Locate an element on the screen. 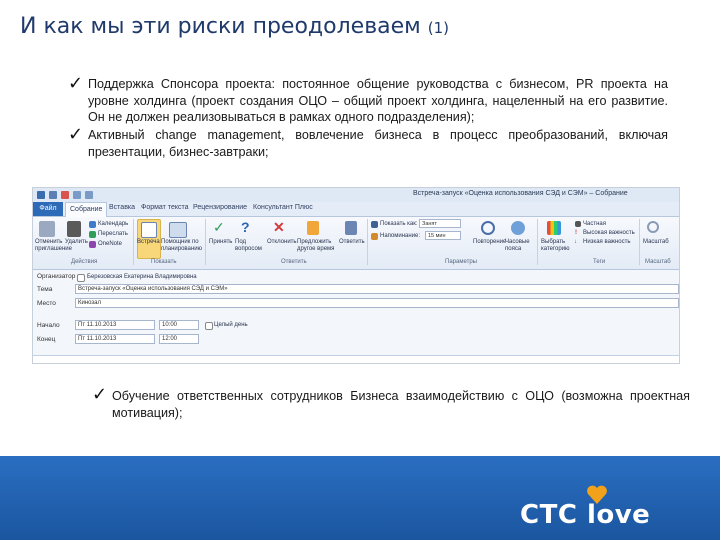 The image size is (720, 540). tab-review: Рецензирование is located at coordinates (220, 207).